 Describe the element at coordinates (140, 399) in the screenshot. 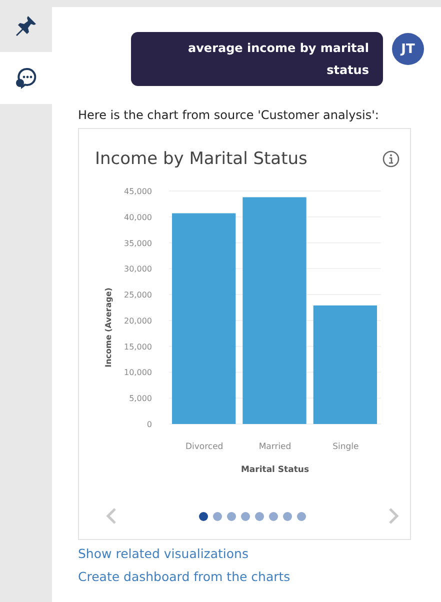

I see `y-tick-label: 5,000` at that location.